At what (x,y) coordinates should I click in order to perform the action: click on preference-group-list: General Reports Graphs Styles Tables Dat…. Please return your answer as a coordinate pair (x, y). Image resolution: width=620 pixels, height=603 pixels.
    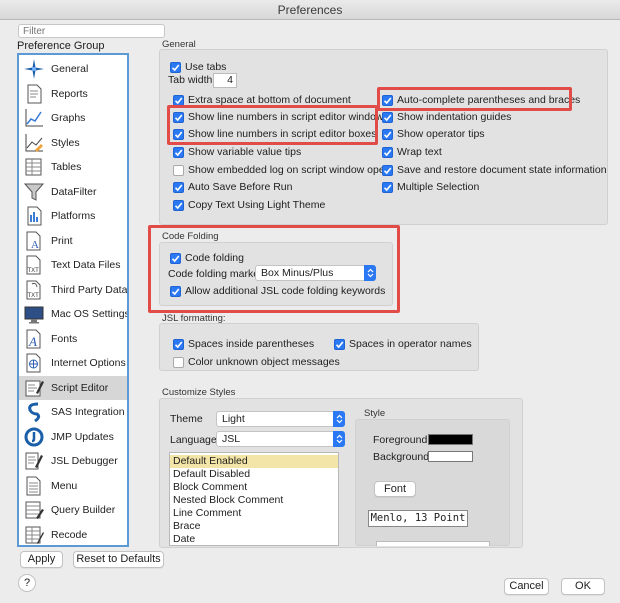
    Looking at the image, I should click on (73, 300).